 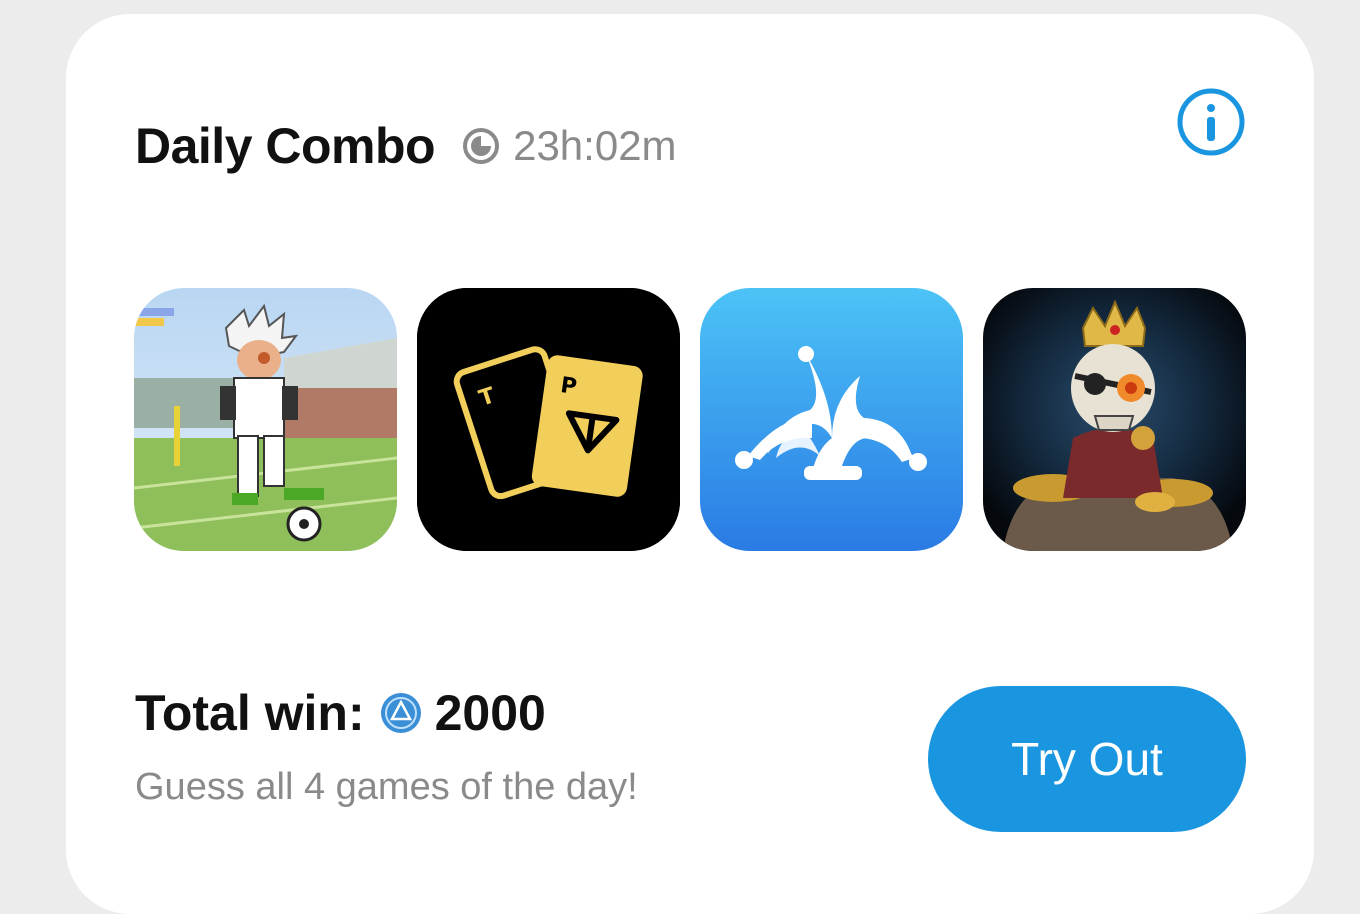 What do you see at coordinates (568, 386) in the screenshot?
I see `svg-text: P` at bounding box center [568, 386].